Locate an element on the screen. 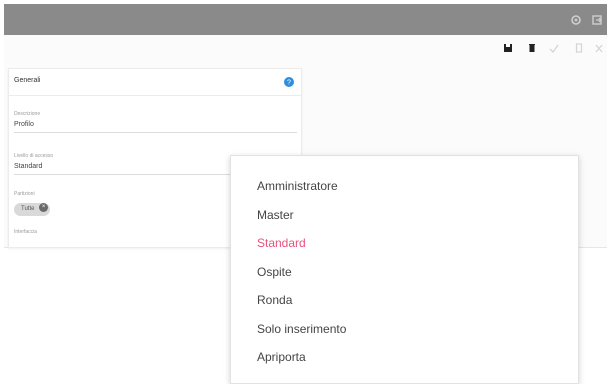  description-label: Descrizione is located at coordinates (27, 114).